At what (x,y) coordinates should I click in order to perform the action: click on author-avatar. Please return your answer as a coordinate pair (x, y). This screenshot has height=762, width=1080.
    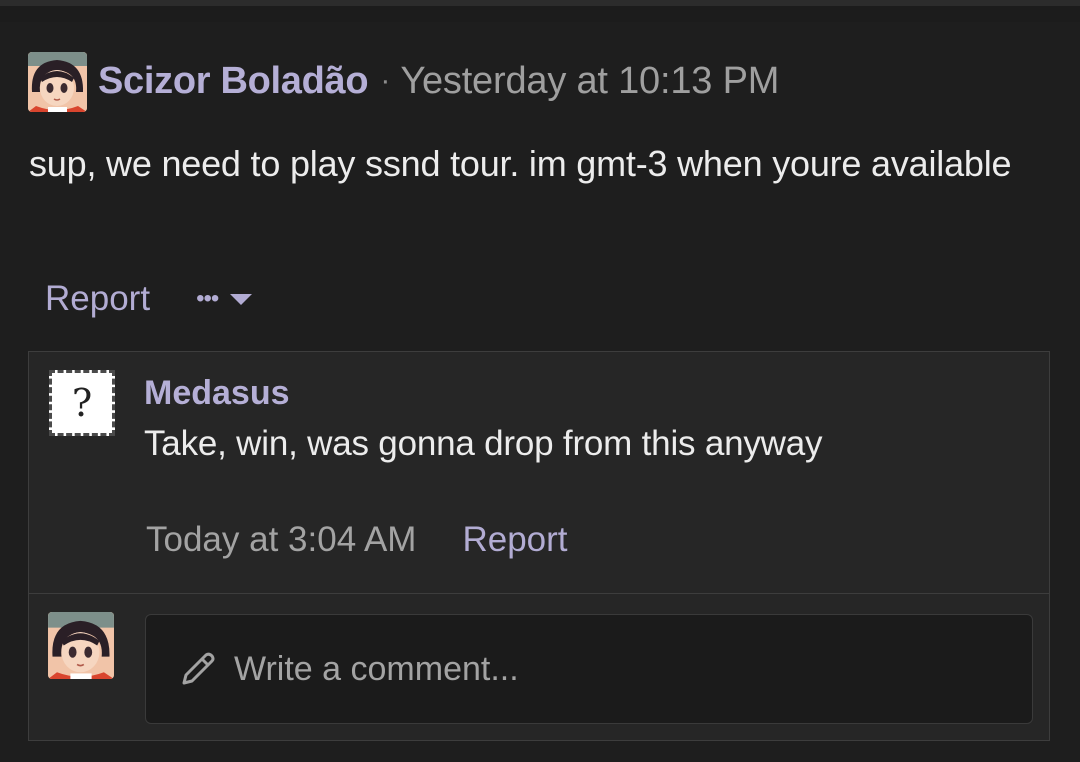
    Looking at the image, I should click on (57, 82).